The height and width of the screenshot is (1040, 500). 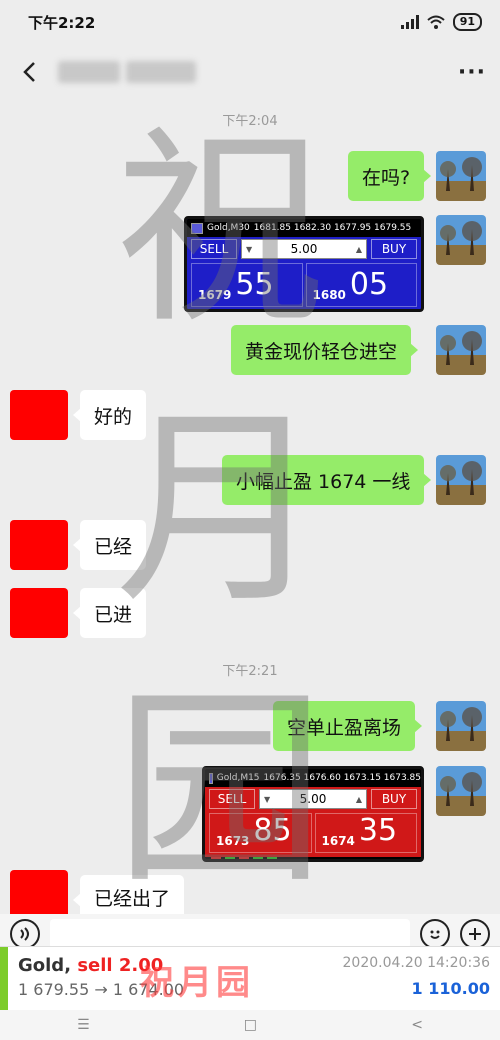 I want to click on timestamp: 下午2:04, so click(x=250, y=121).